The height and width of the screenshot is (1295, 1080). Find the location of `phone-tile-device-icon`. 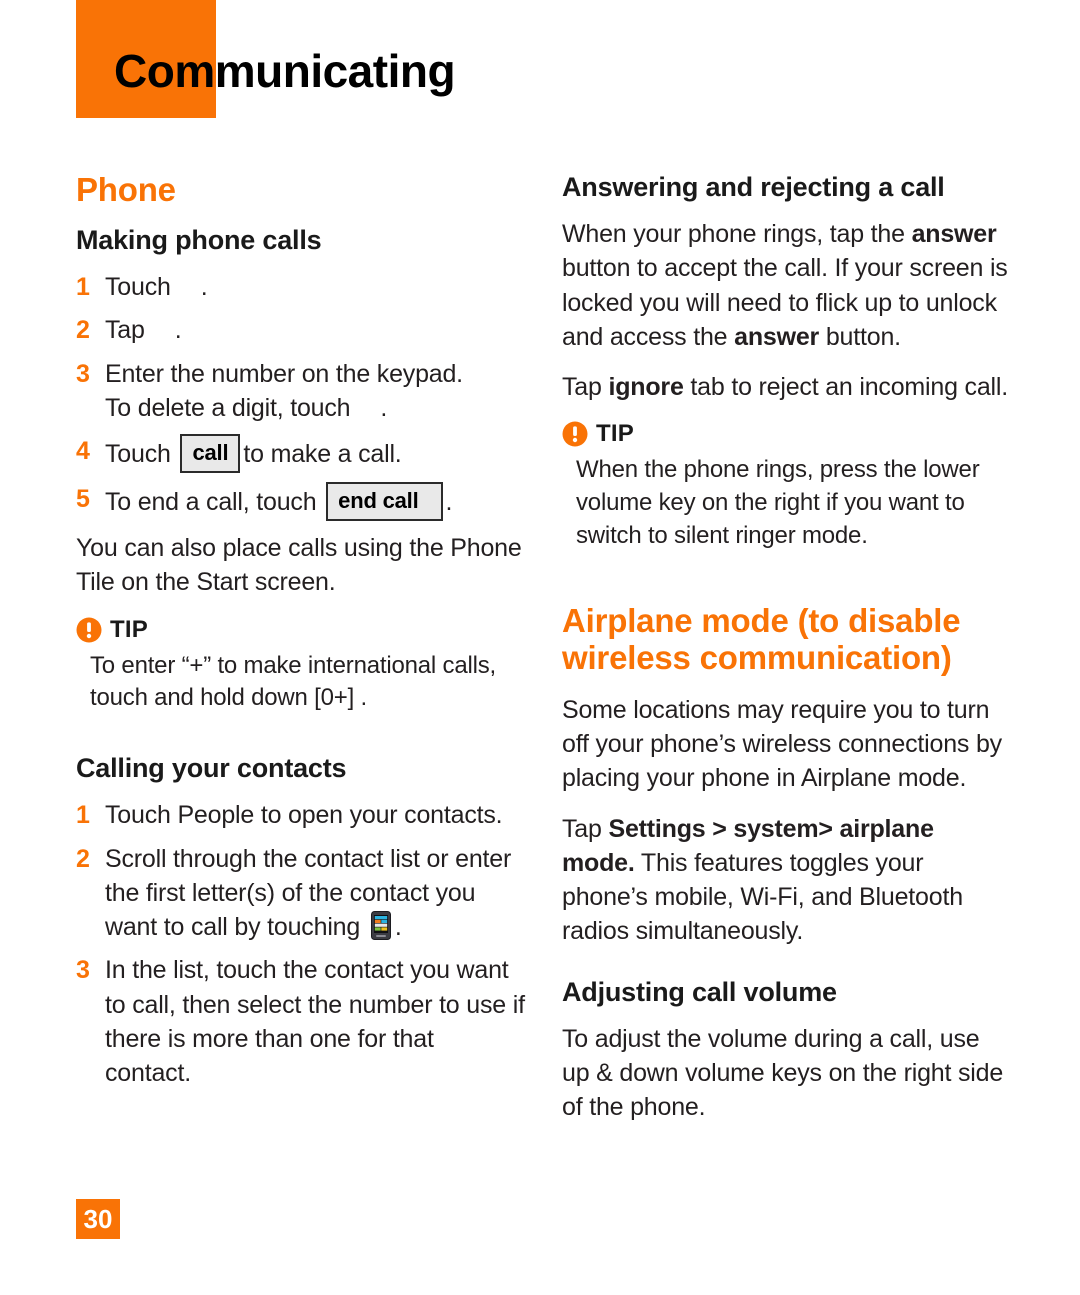

phone-tile-device-icon is located at coordinates (380, 926).